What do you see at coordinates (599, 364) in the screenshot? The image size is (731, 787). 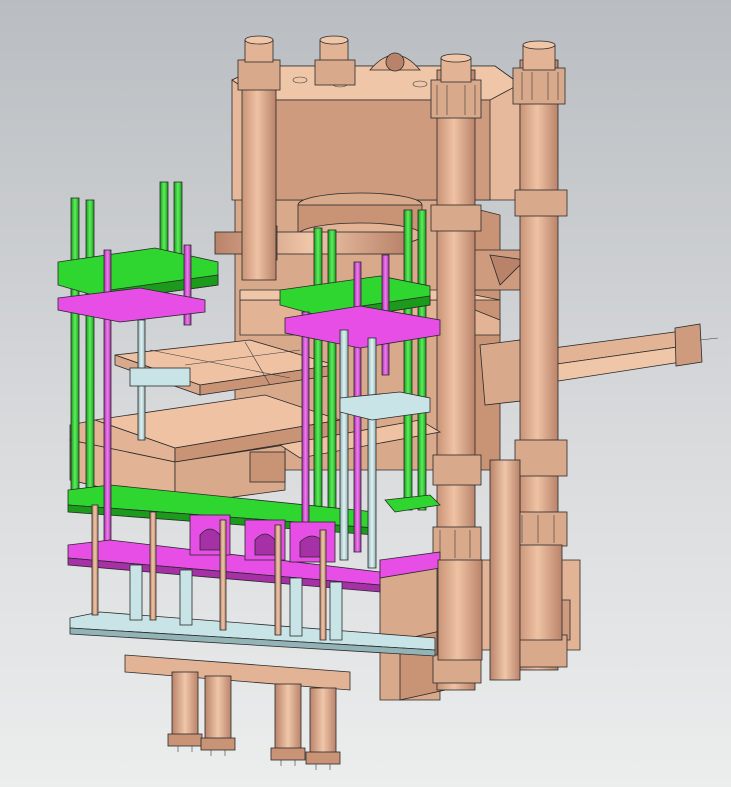 I see `horizontal-actuator` at bounding box center [599, 364].